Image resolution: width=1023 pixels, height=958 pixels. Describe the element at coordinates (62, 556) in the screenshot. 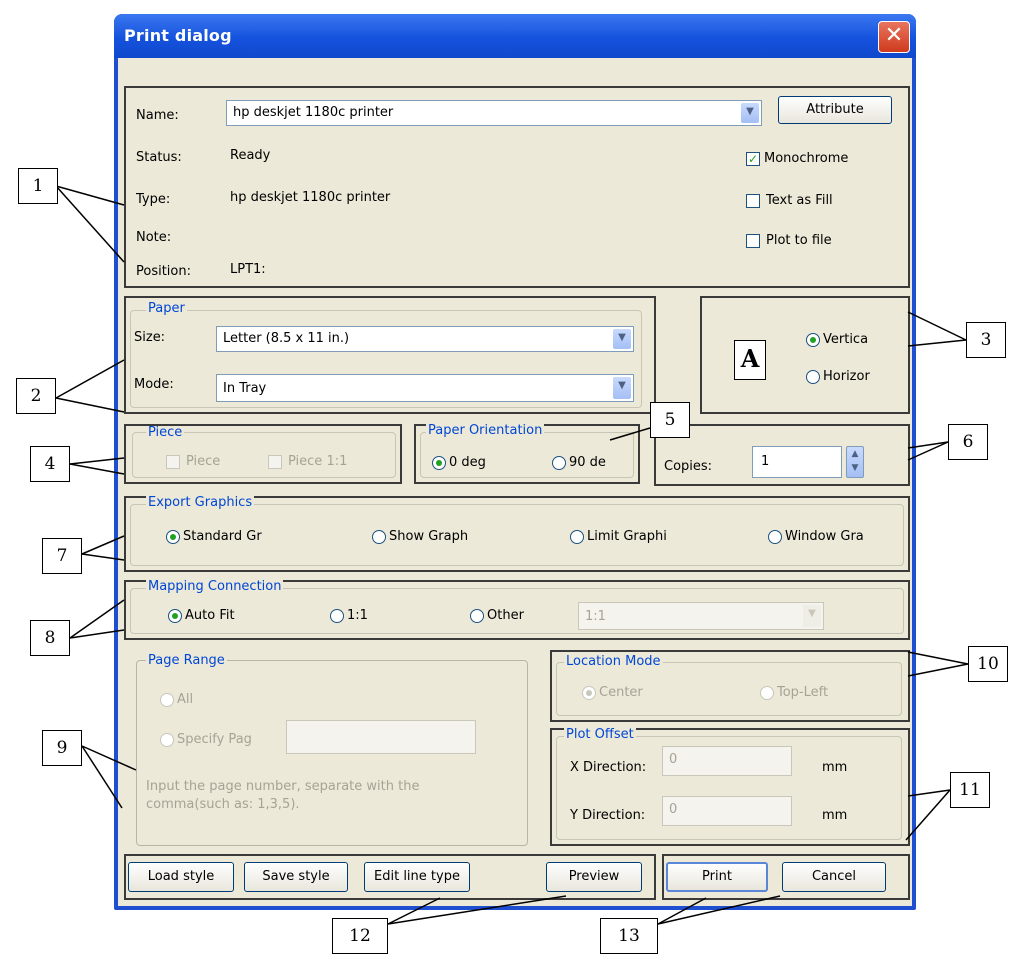

I see `callout-7: 7` at that location.